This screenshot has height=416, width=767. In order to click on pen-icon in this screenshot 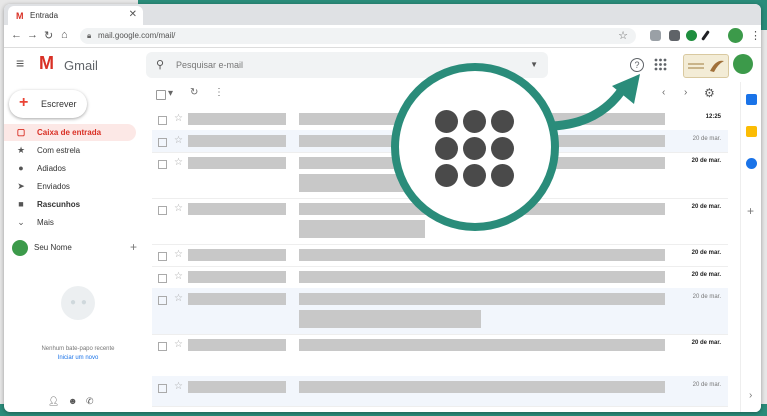, I will do `click(705, 35)`.